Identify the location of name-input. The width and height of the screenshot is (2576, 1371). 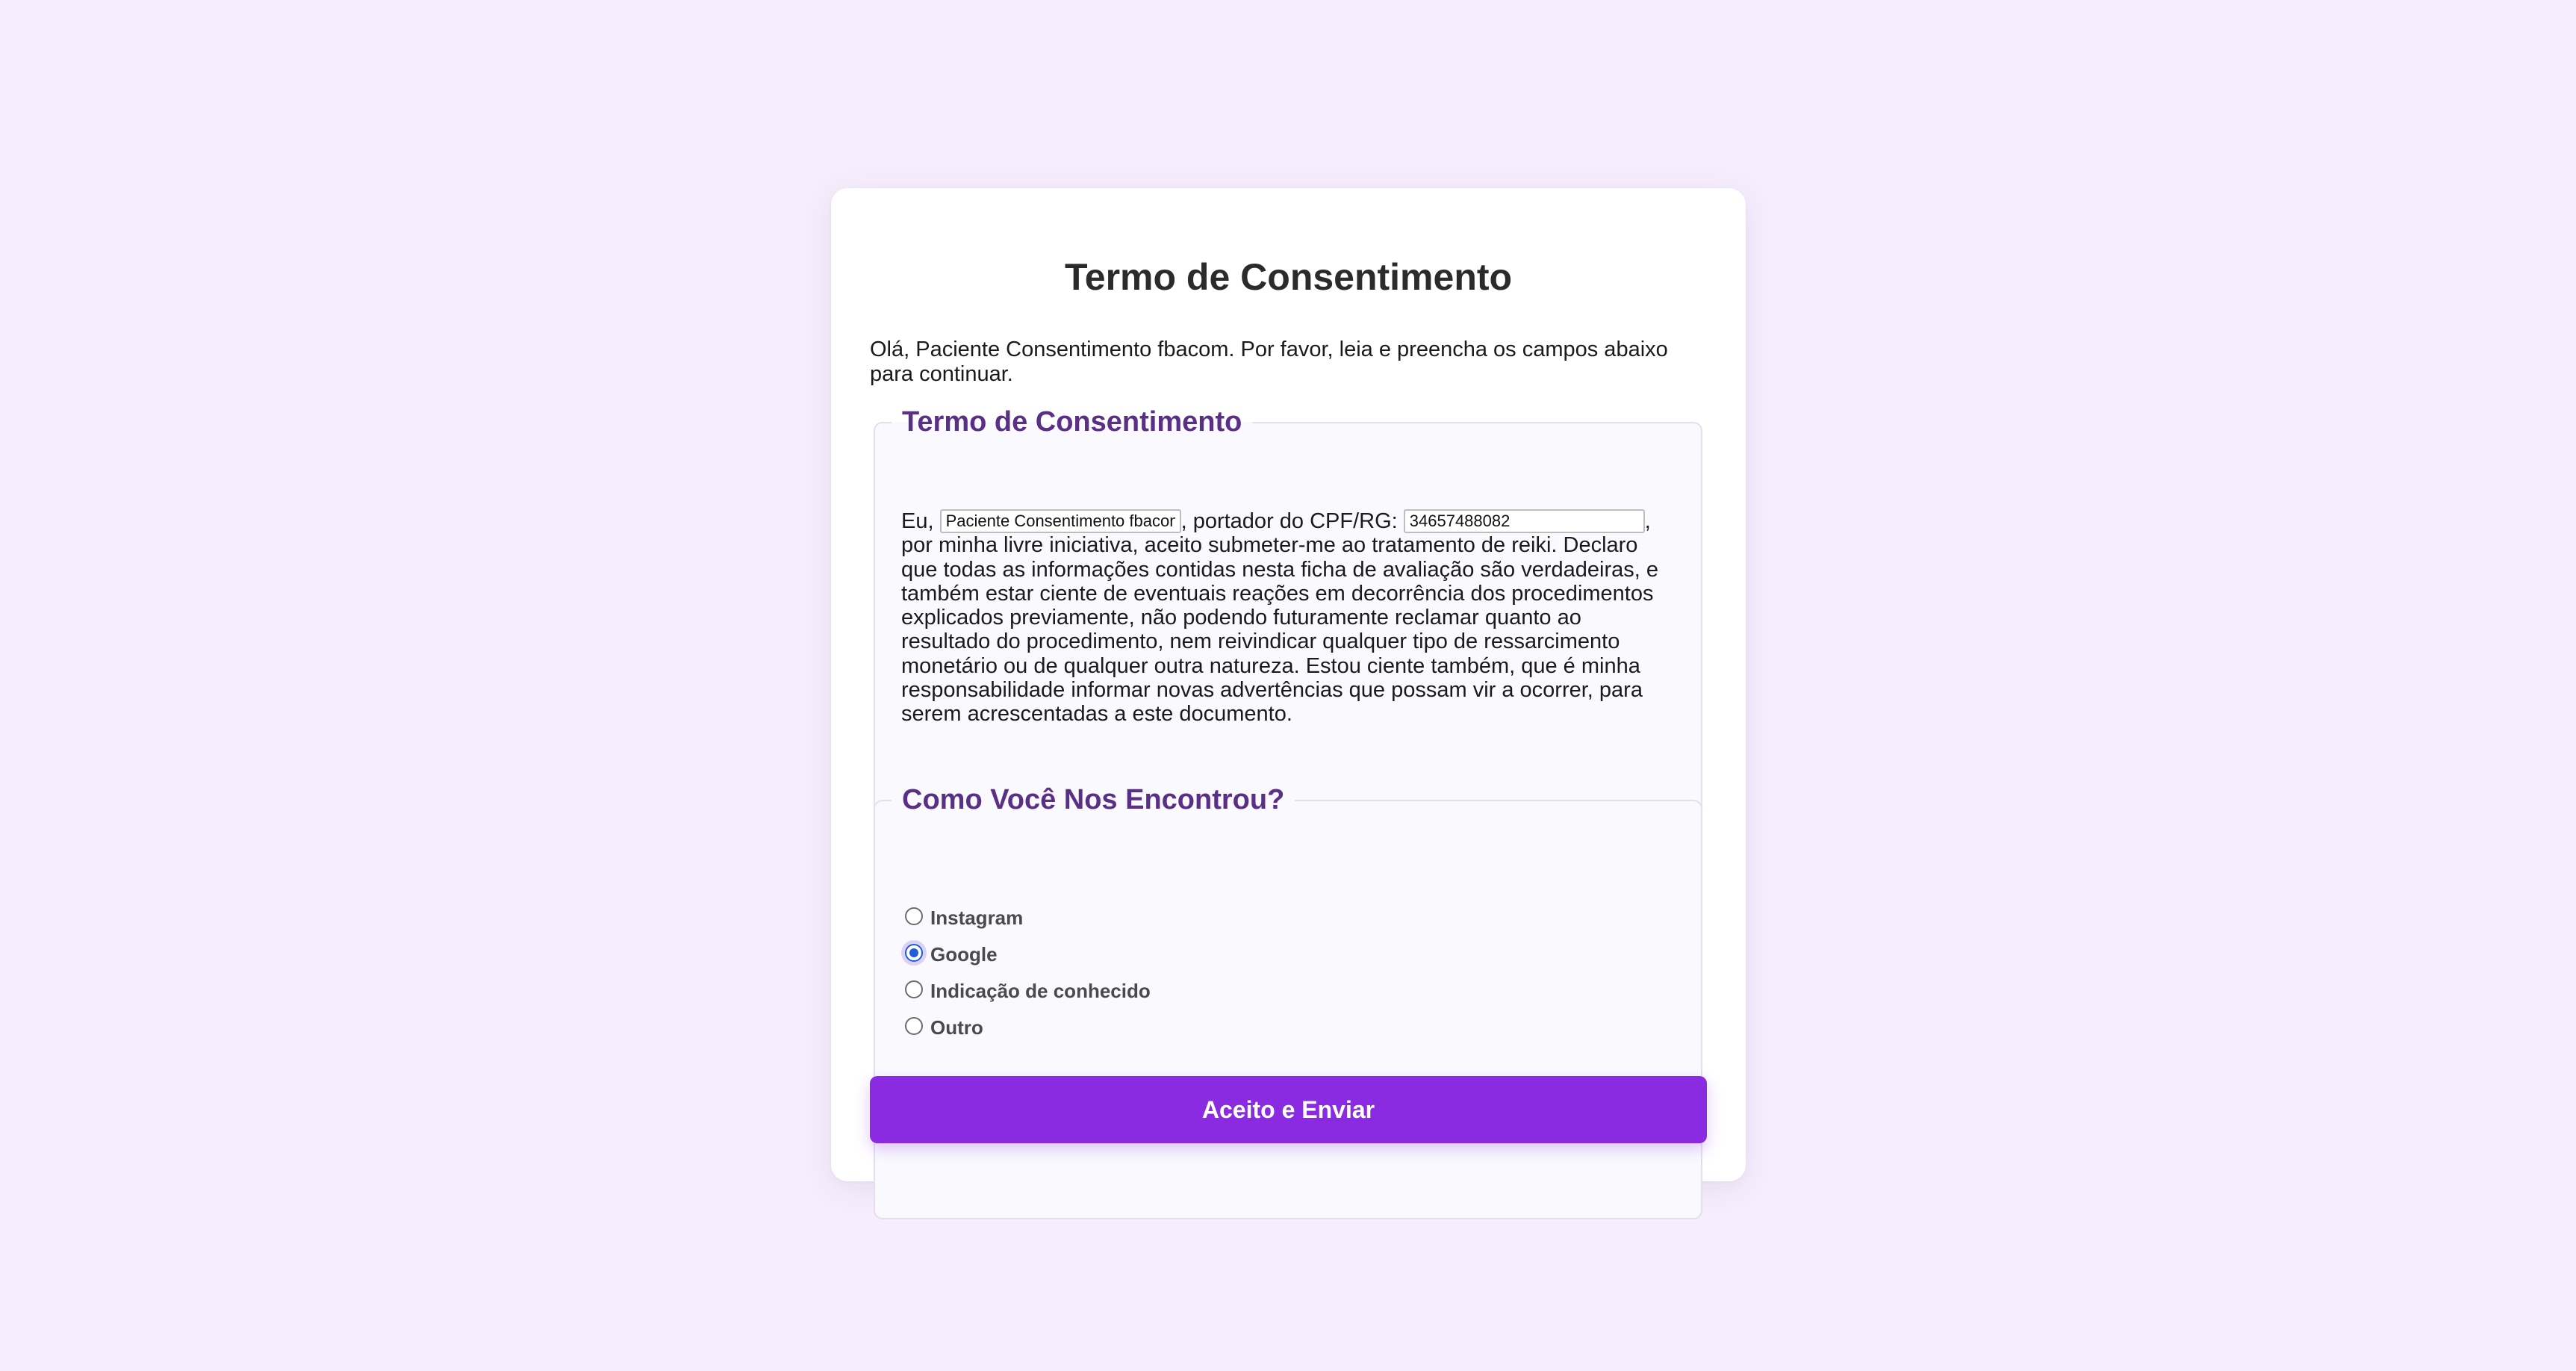
(1060, 521).